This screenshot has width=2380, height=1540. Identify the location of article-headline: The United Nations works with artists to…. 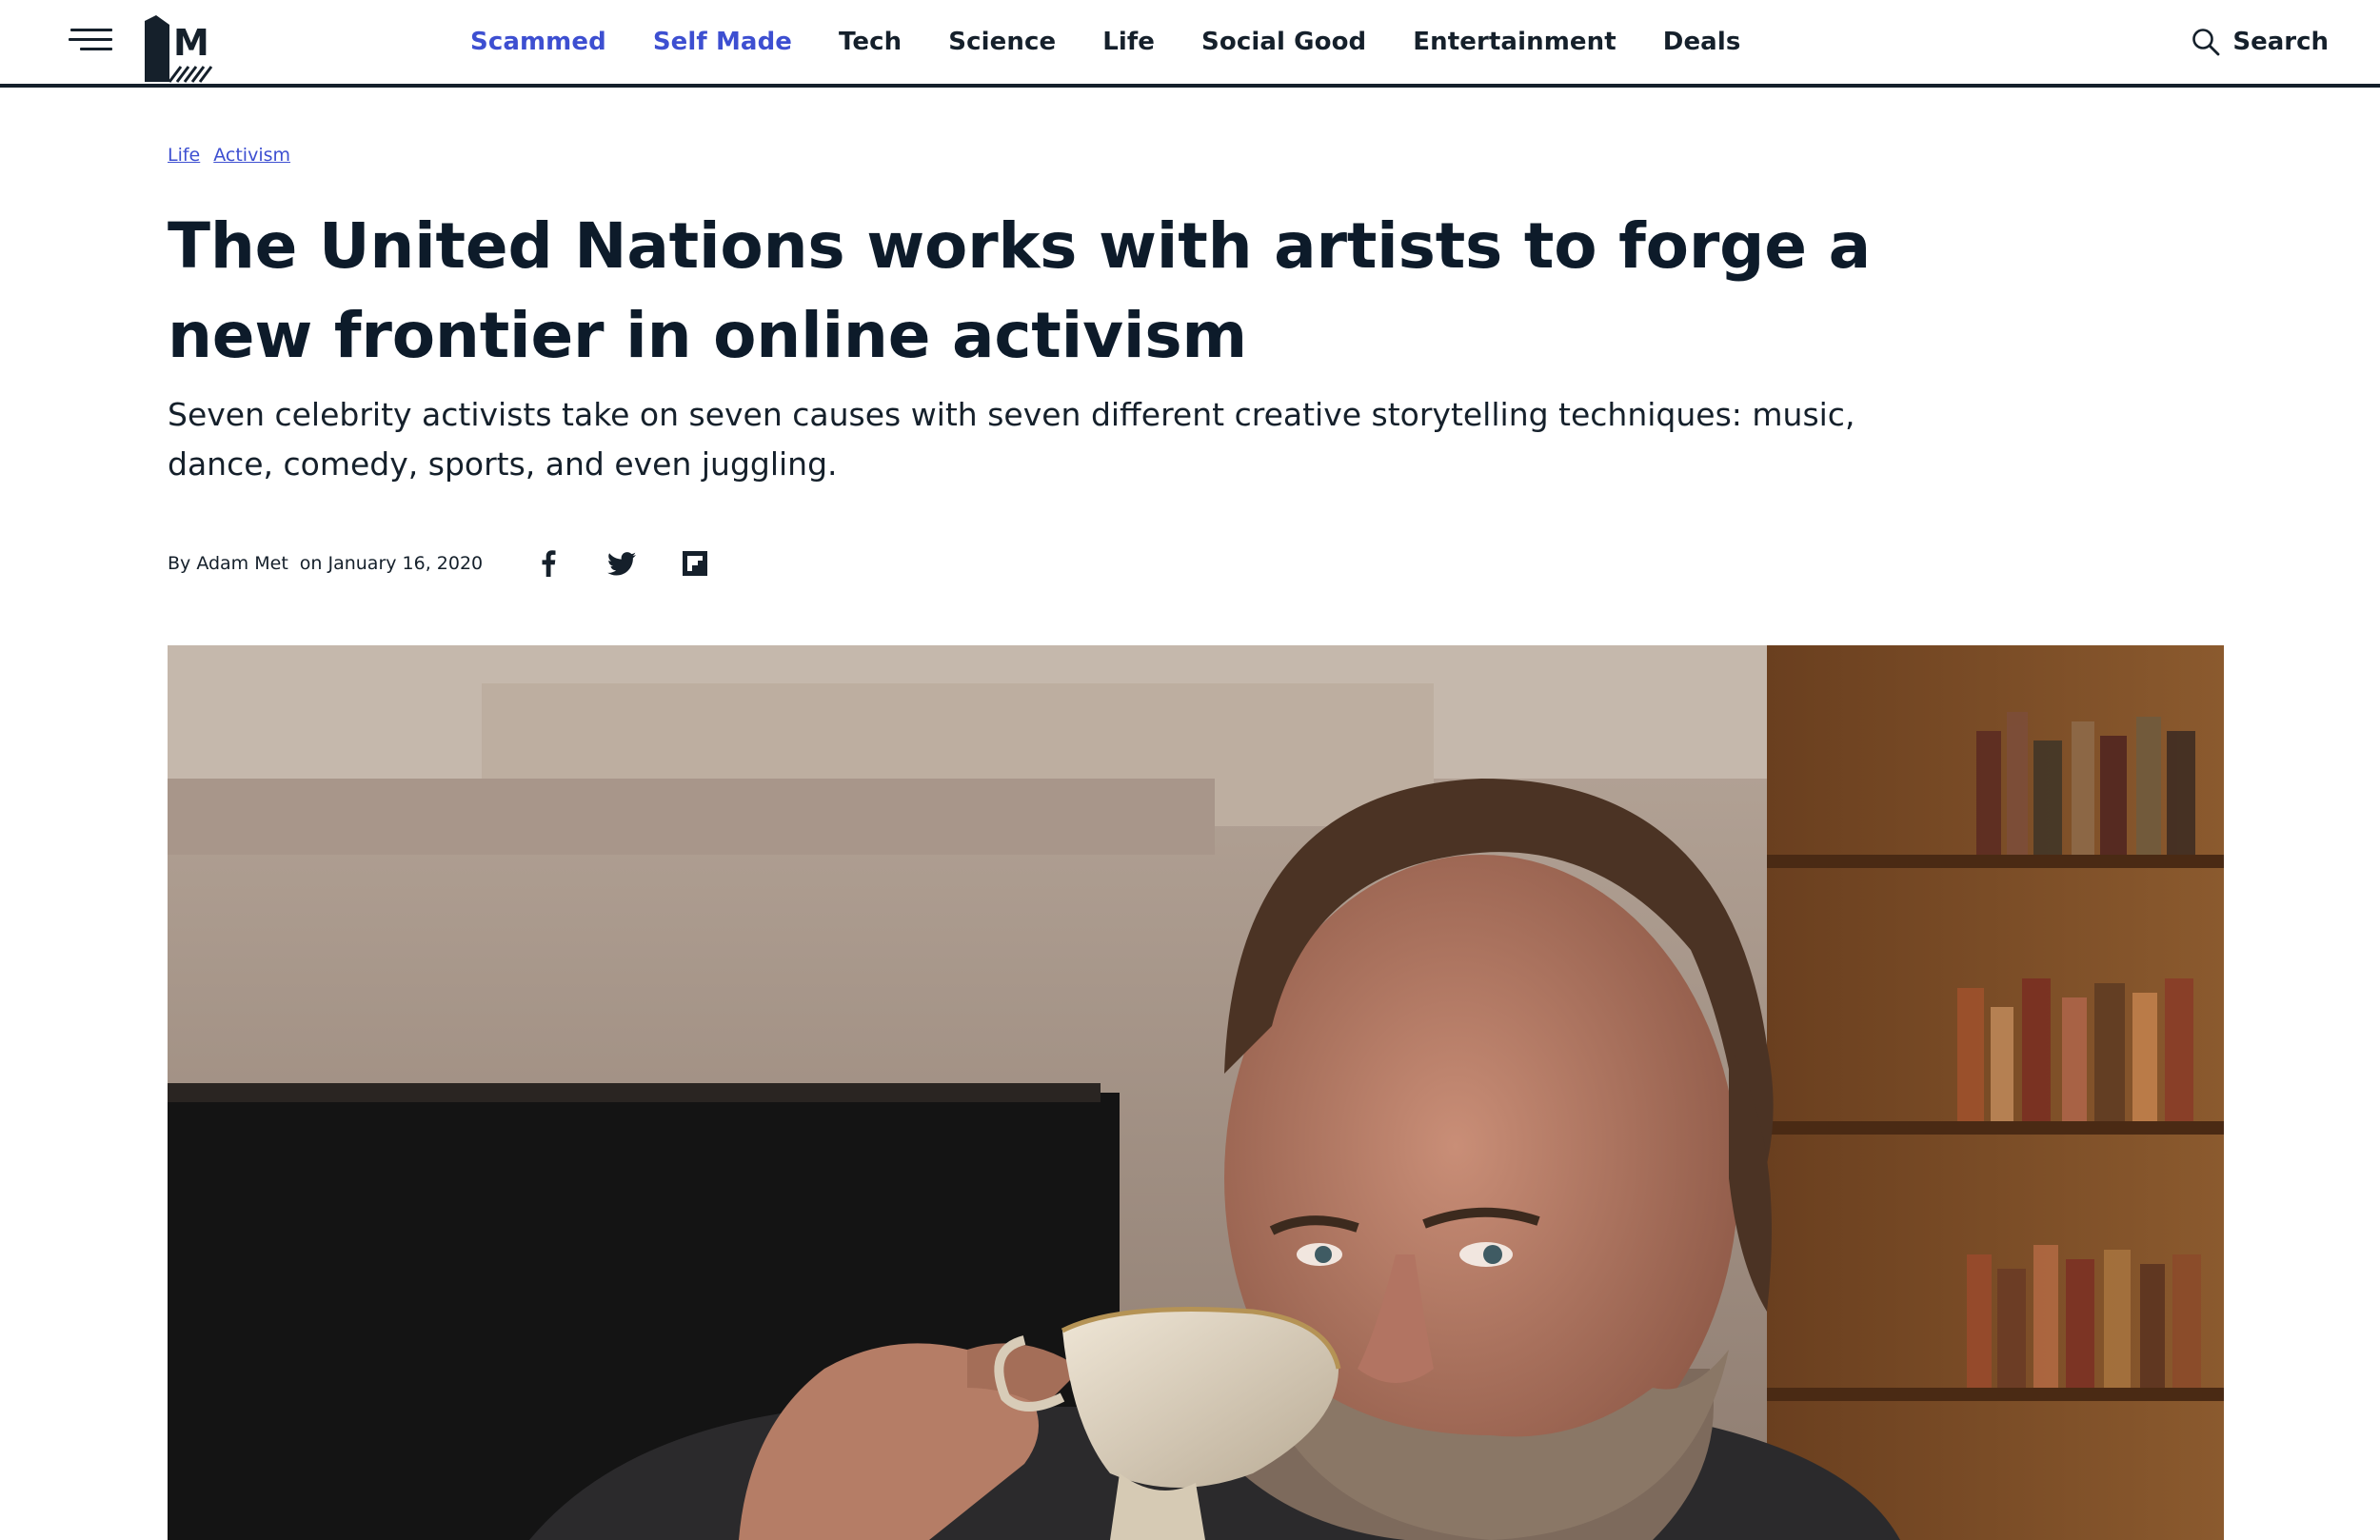
(1019, 290).